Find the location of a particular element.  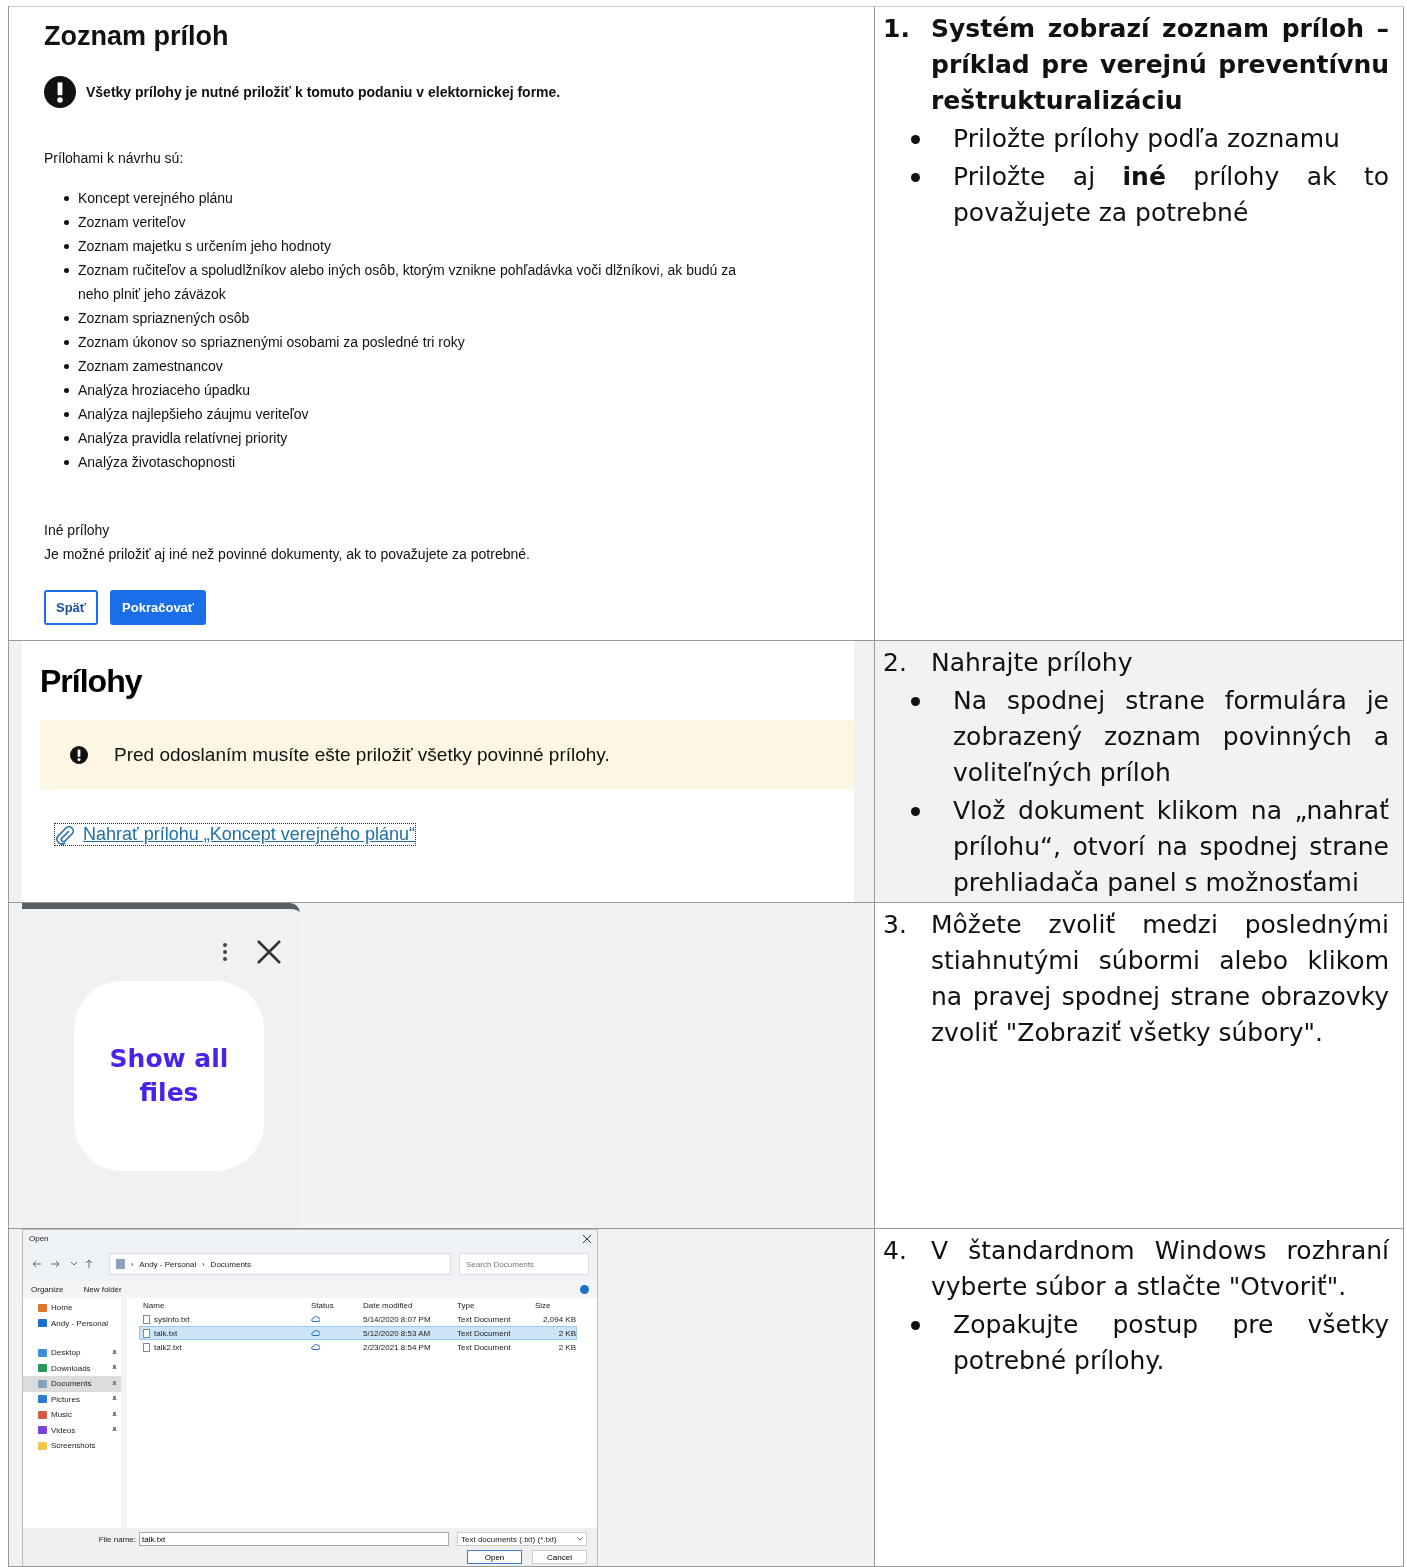

section-text: Je možné priložiť aj iné než povinné dokumenty, ak to považujete za potrebné. is located at coordinates (287, 554).